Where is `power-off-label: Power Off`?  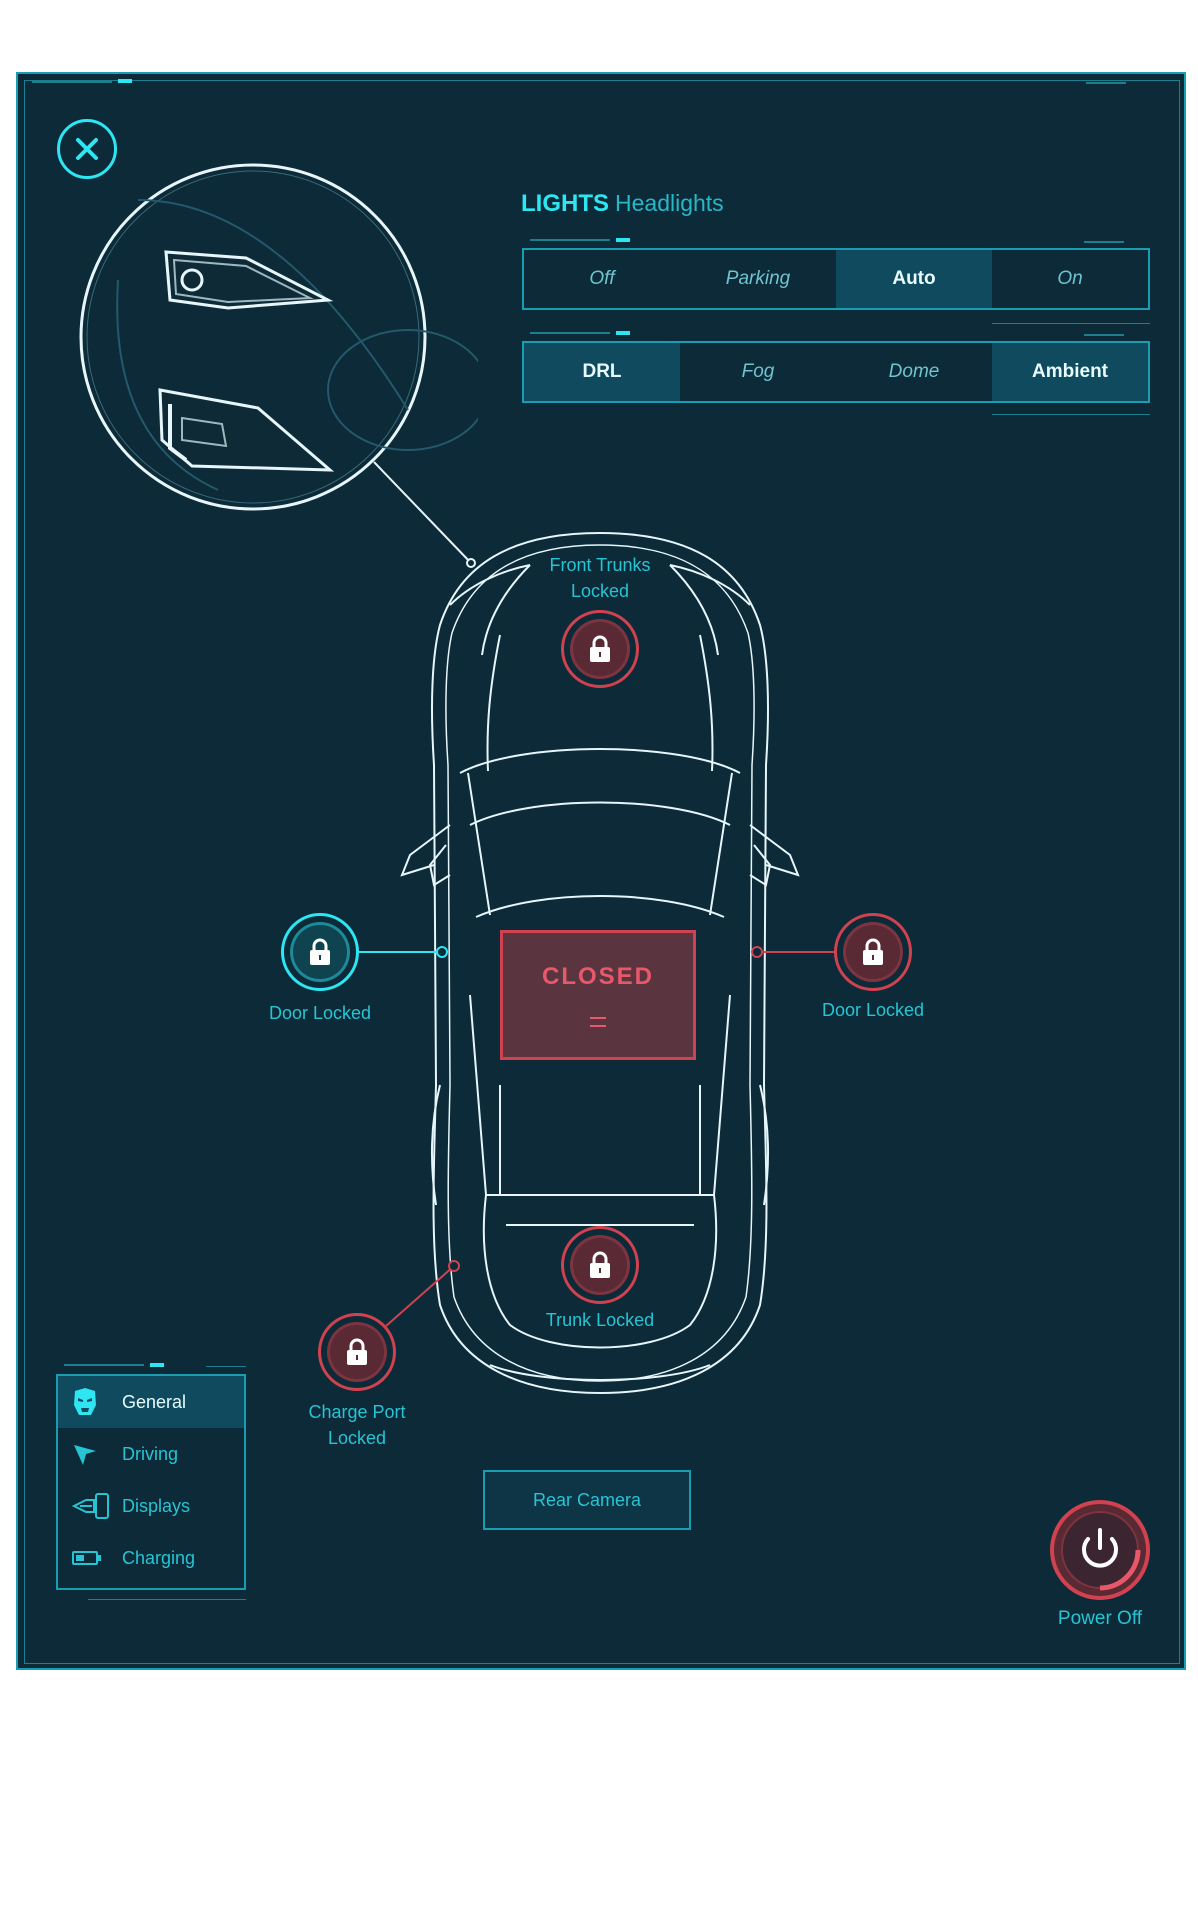
power-off-label: Power Off is located at coordinates (1100, 1618).